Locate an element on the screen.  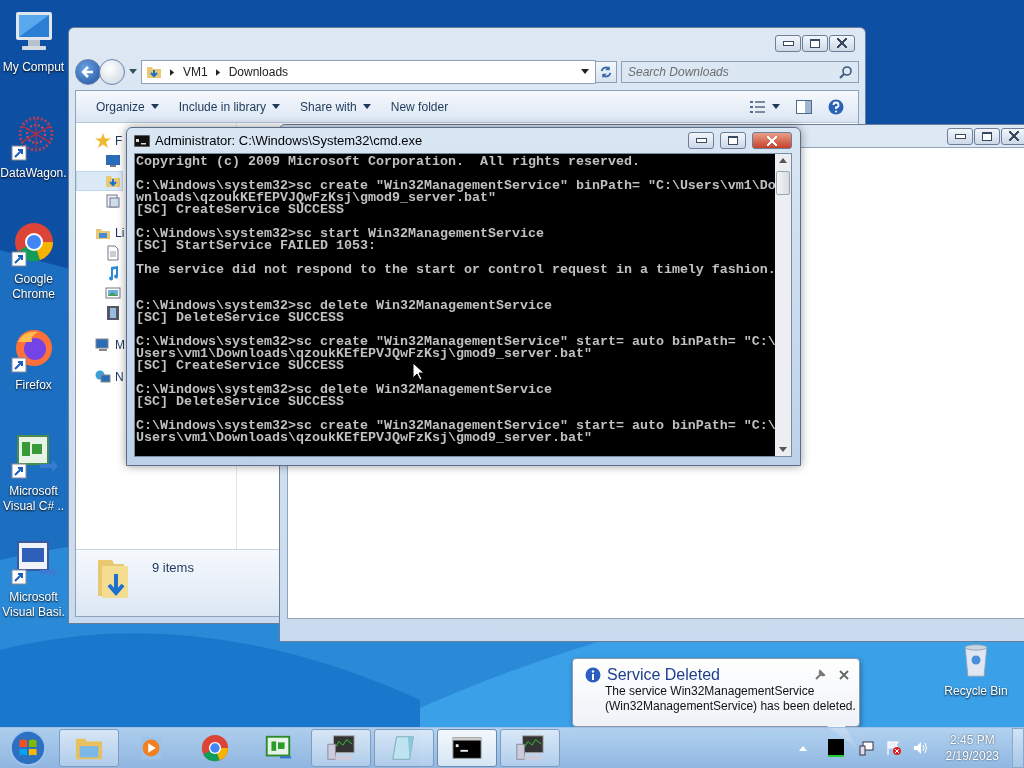
address-bar: VM1 Downloads is located at coordinates (368, 72).